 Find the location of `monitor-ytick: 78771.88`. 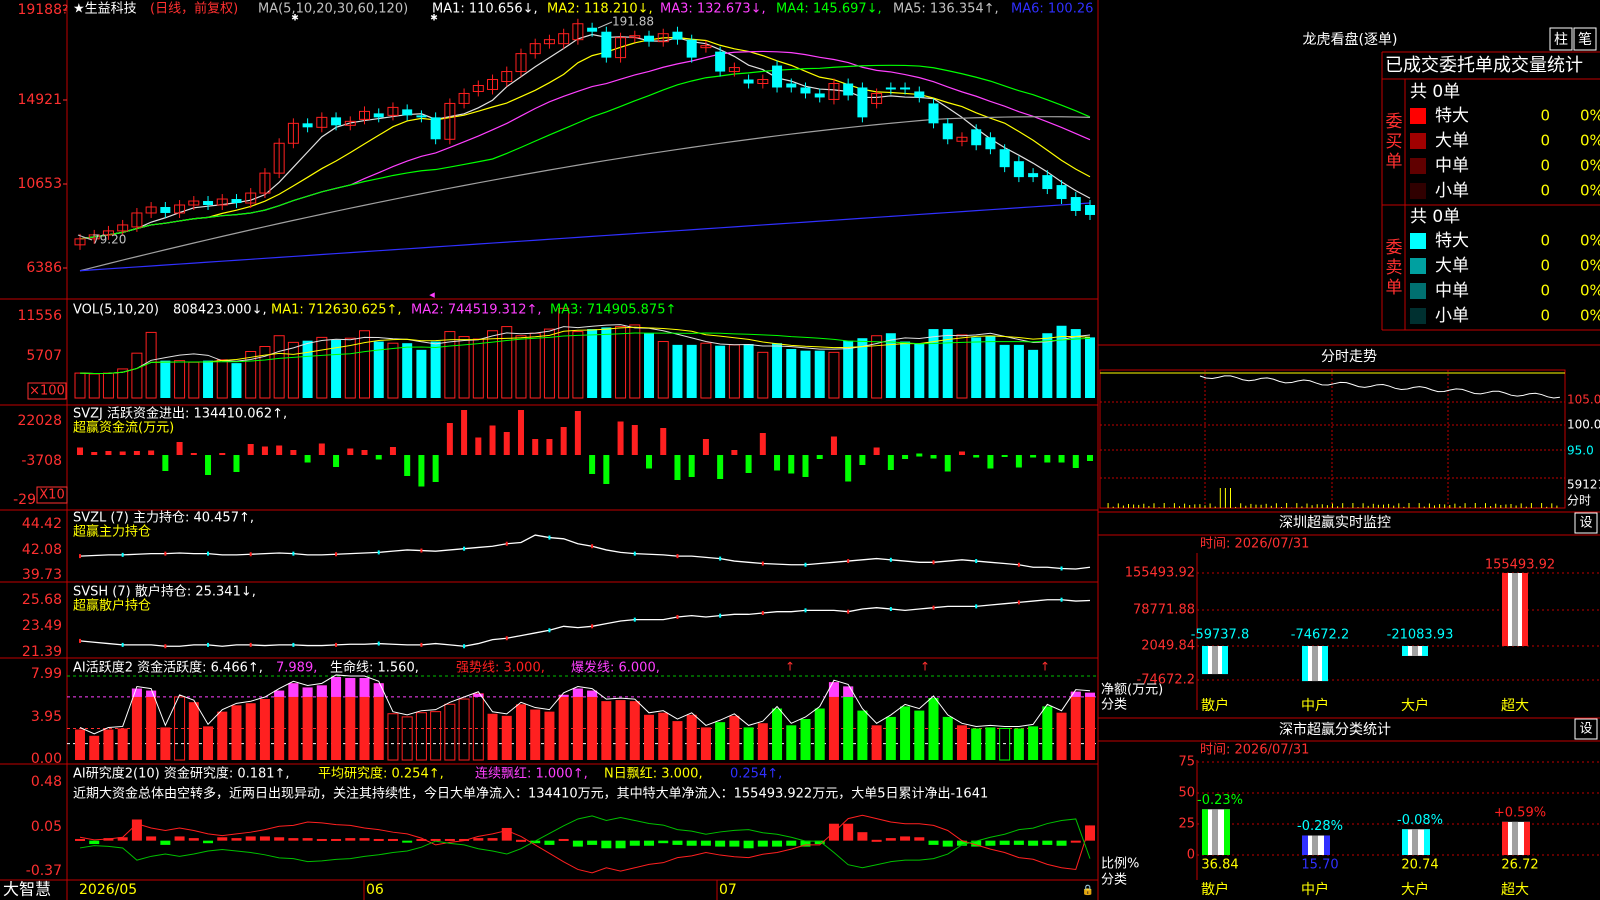

monitor-ytick: 78771.88 is located at coordinates (1164, 610).